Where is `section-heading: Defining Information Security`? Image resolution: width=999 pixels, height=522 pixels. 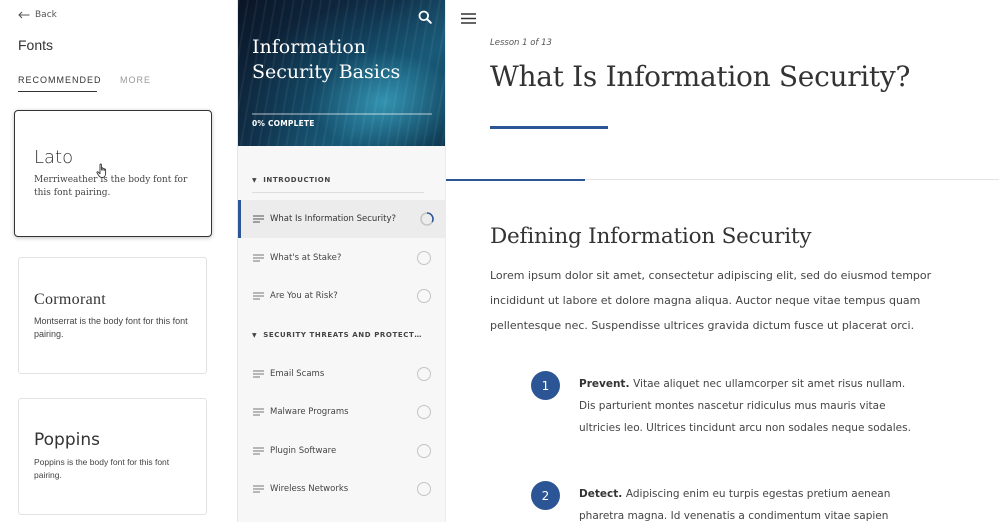
section-heading: Defining Information Security is located at coordinates (651, 236).